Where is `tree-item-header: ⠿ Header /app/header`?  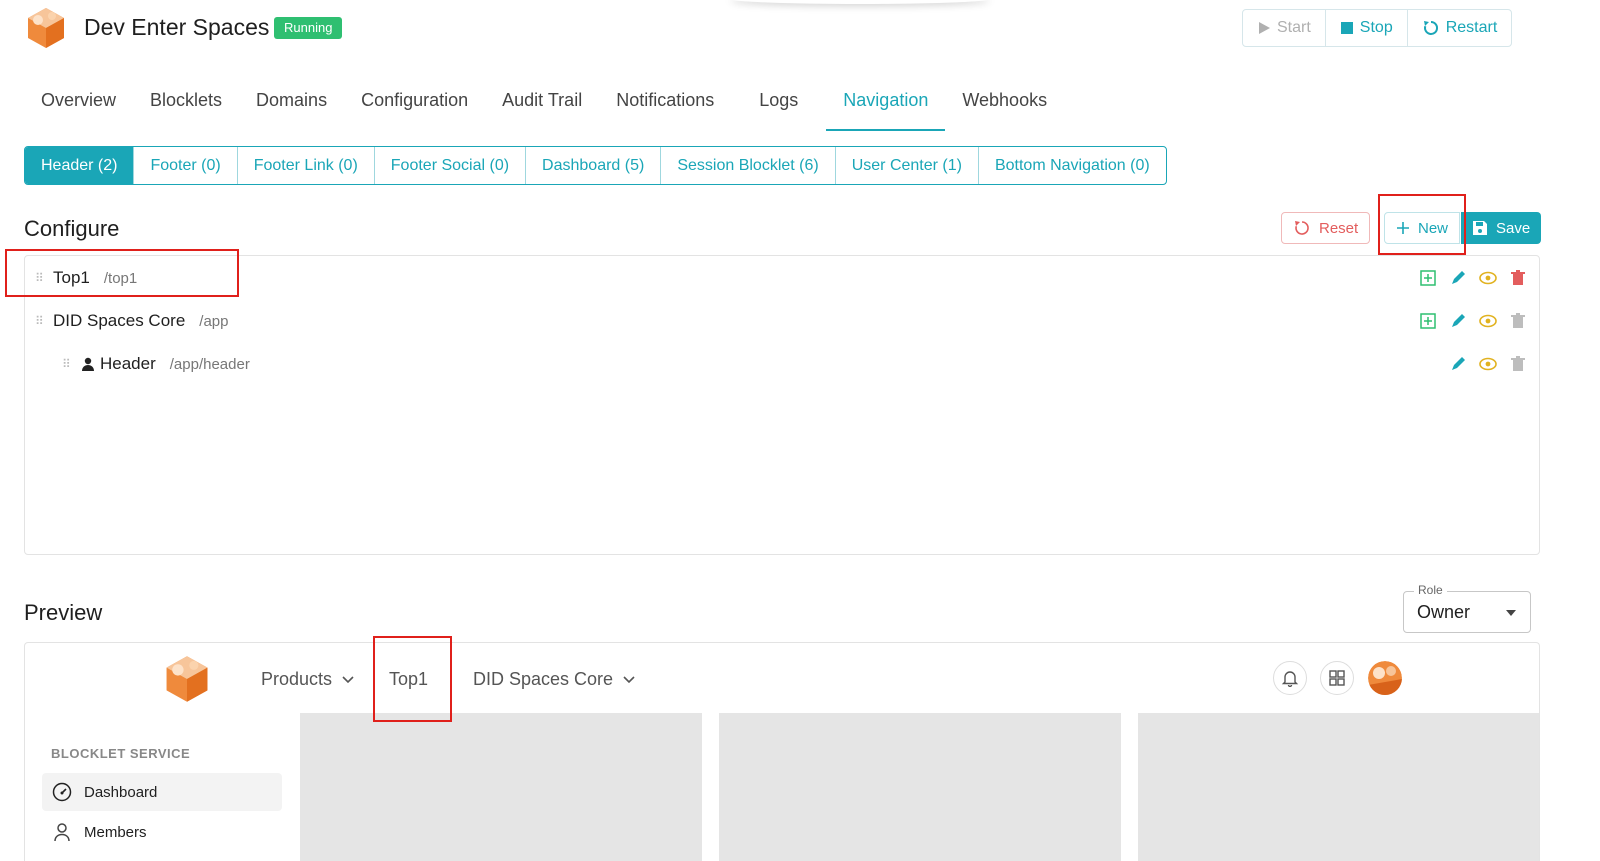 tree-item-header: ⠿ Header /app/header is located at coordinates (782, 364).